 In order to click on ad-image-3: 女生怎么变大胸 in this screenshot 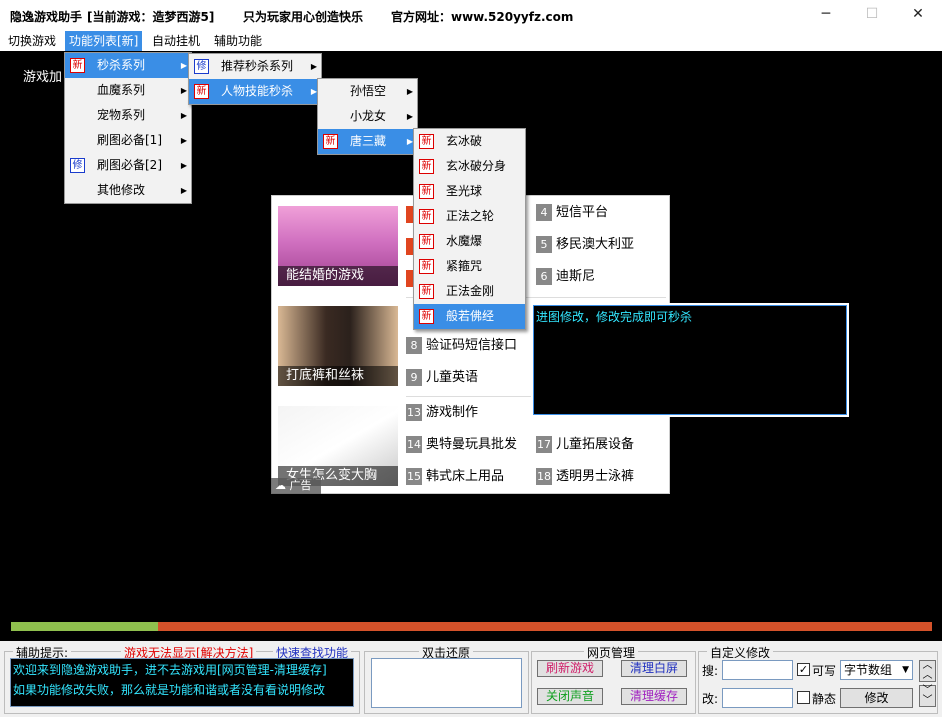, I will do `click(338, 446)`.